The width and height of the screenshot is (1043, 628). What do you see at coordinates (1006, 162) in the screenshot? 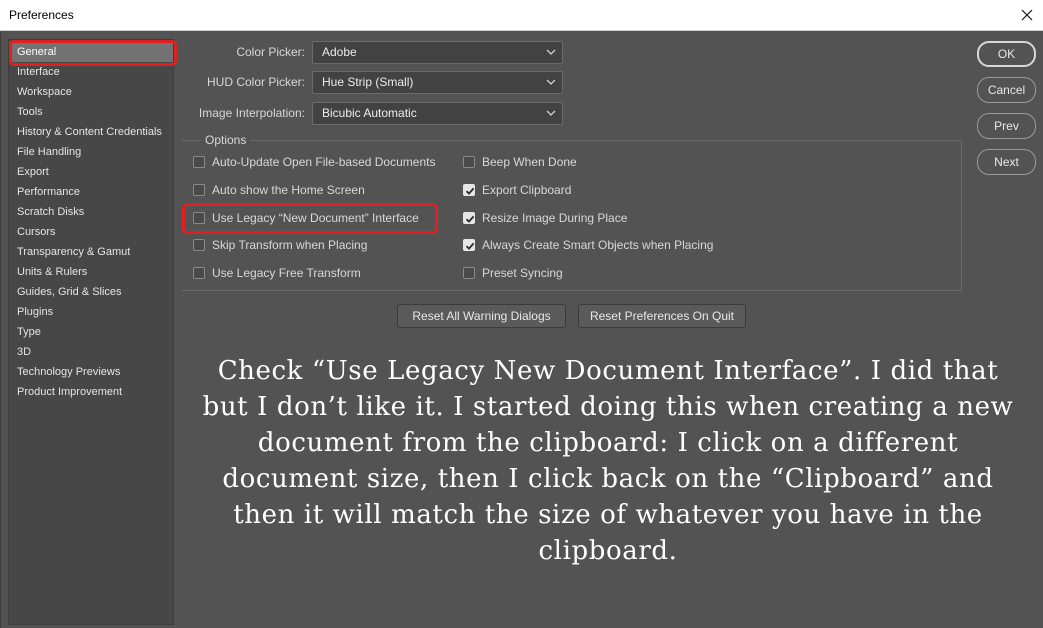
I see `next-button: Next` at bounding box center [1006, 162].